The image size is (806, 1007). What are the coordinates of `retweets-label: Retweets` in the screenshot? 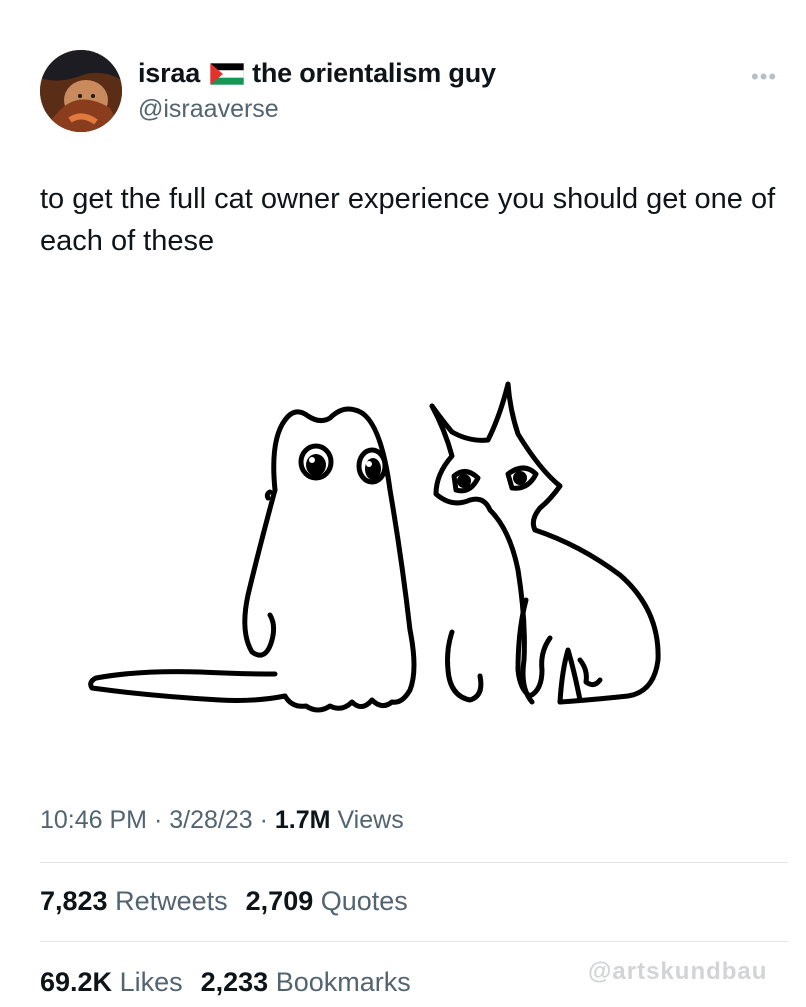 It's located at (171, 901).